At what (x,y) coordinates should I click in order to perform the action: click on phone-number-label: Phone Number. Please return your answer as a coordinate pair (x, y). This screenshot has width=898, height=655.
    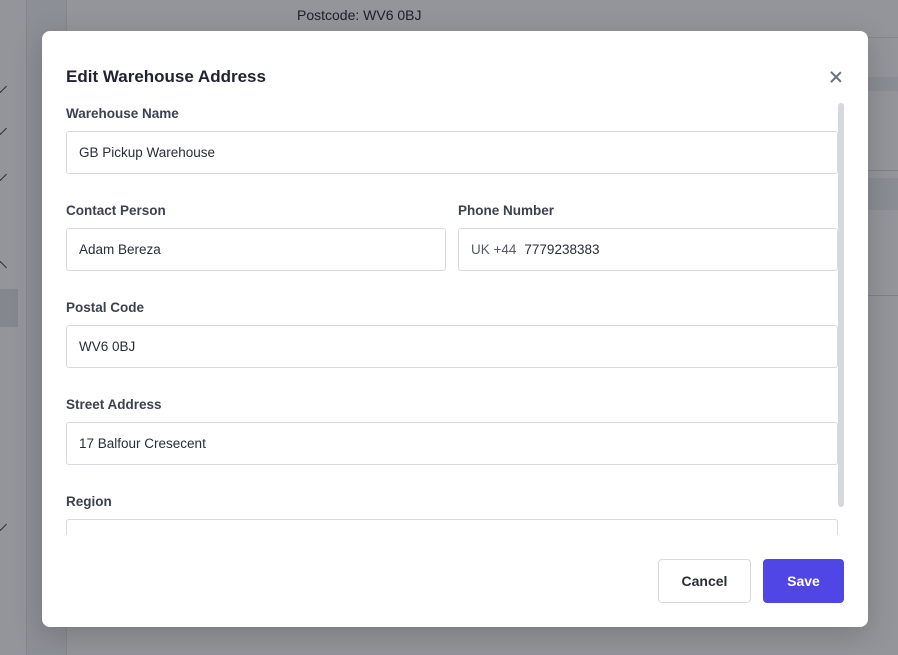
    Looking at the image, I should click on (506, 210).